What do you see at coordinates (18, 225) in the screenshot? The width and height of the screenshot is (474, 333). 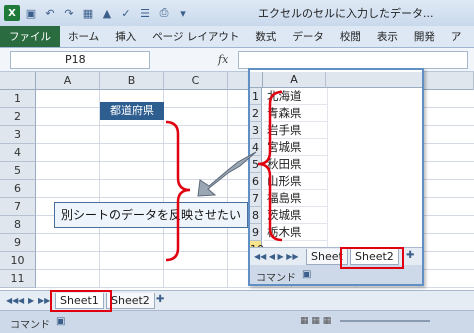 I see `row-header: 8` at bounding box center [18, 225].